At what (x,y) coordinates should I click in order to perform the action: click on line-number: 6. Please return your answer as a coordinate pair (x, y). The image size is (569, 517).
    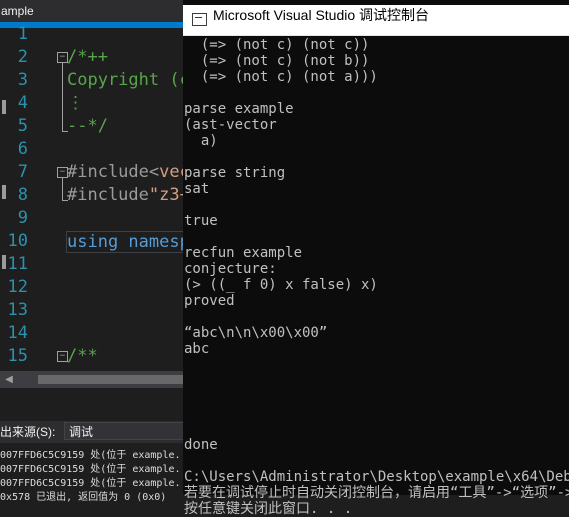
    Looking at the image, I should click on (22, 149).